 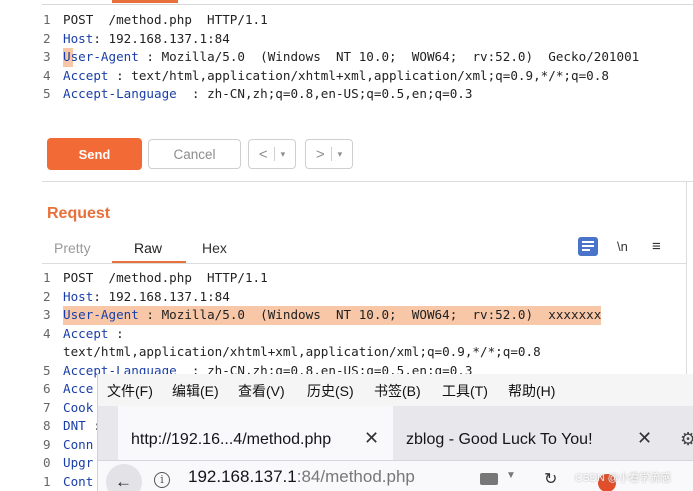 I want to click on arrow-left-icon: ←, so click(x=123, y=481).